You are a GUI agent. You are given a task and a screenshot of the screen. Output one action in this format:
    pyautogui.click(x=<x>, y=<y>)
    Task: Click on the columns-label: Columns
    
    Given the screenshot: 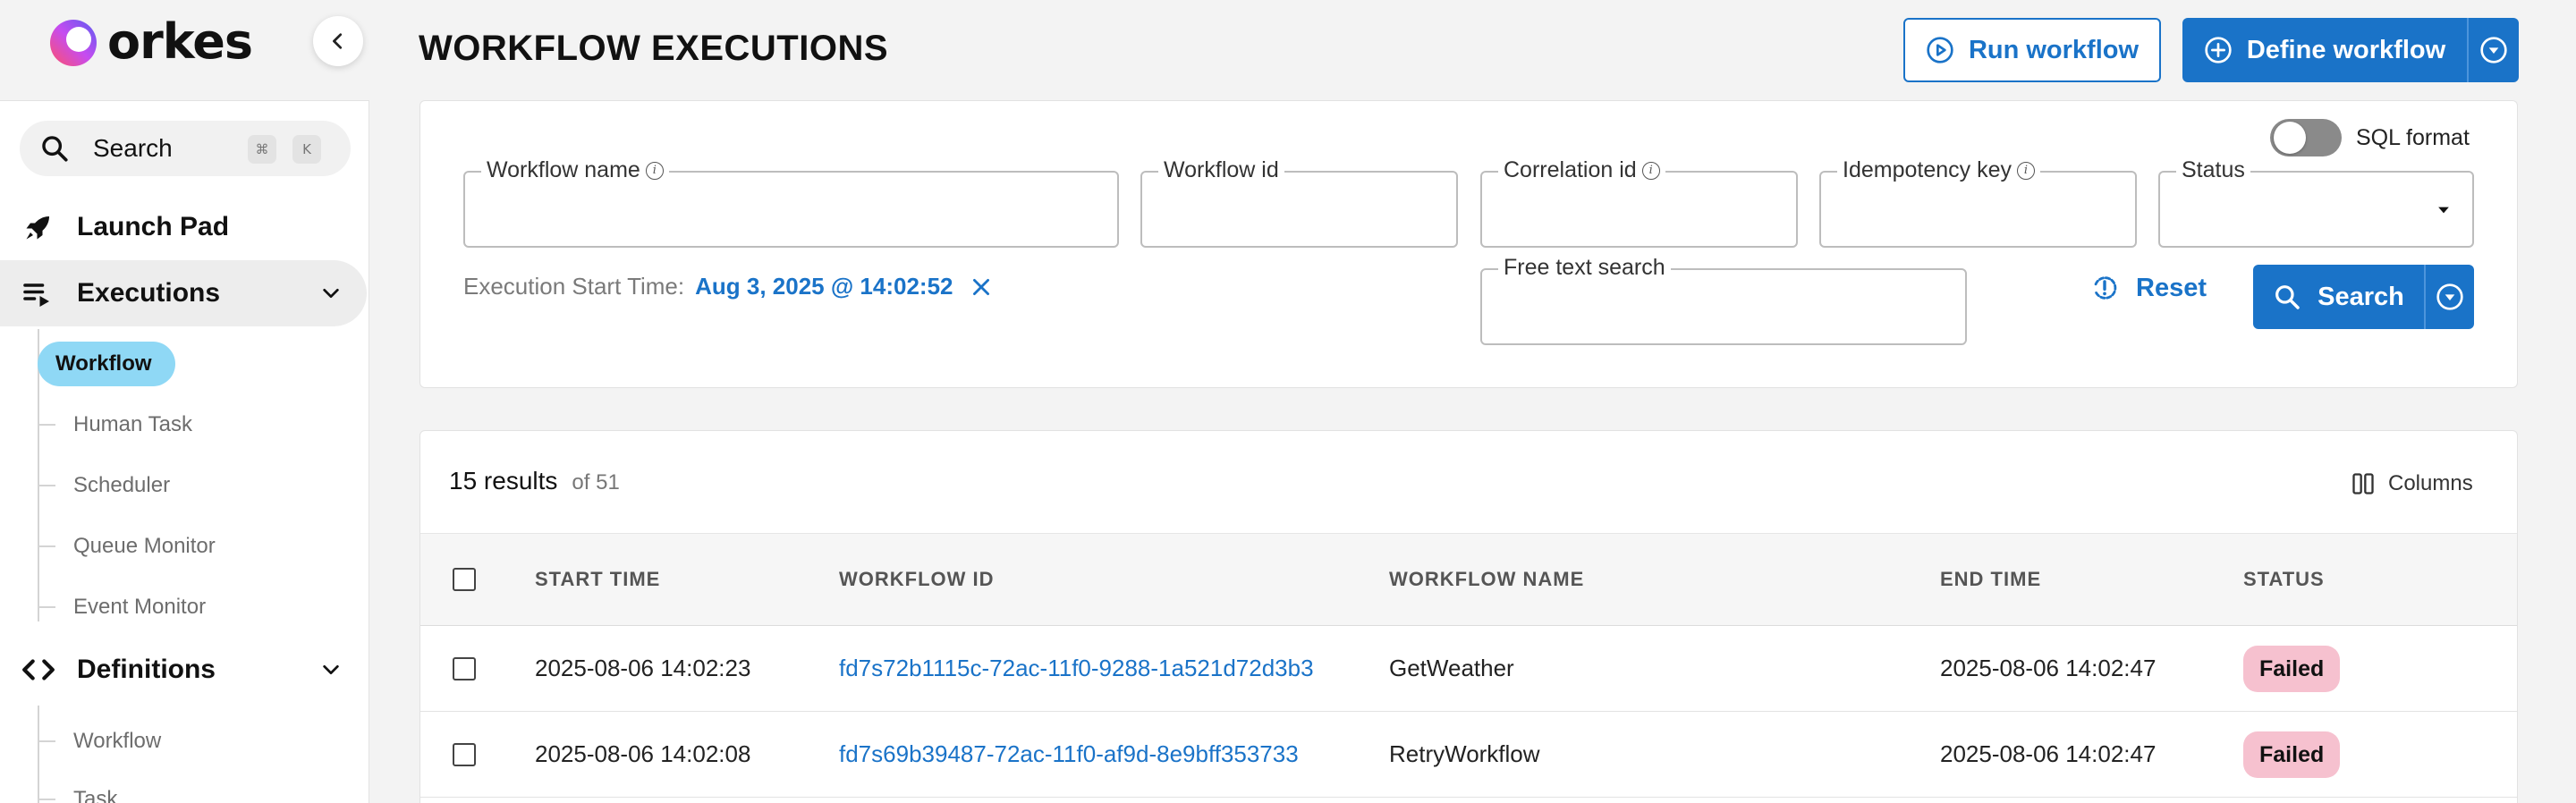 What is the action you would take?
    pyautogui.click(x=2430, y=483)
    